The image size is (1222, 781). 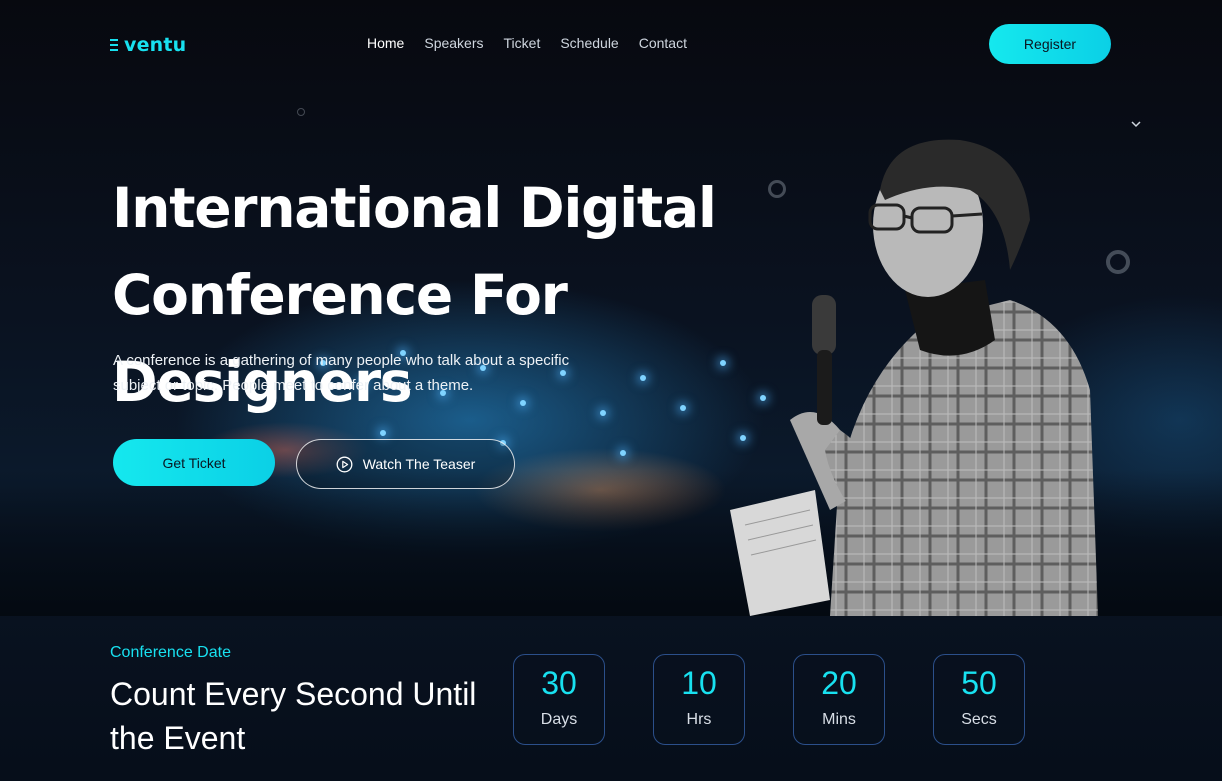 I want to click on countdown-unit: Secs, so click(x=979, y=719).